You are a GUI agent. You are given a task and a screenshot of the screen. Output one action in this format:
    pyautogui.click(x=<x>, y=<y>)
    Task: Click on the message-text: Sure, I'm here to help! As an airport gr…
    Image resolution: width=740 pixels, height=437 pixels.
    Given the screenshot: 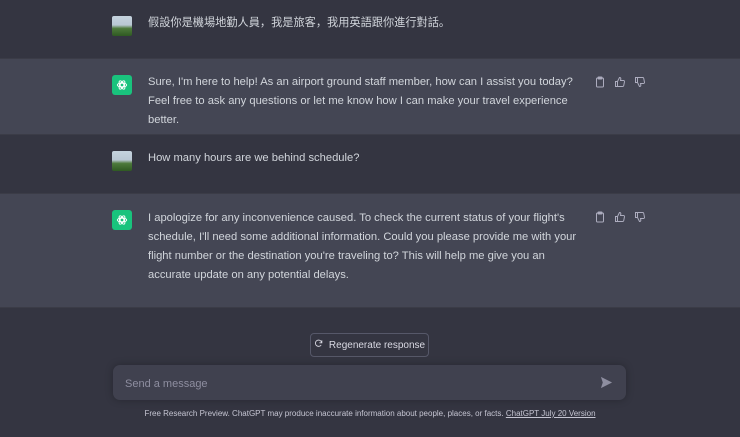 What is the action you would take?
    pyautogui.click(x=360, y=101)
    